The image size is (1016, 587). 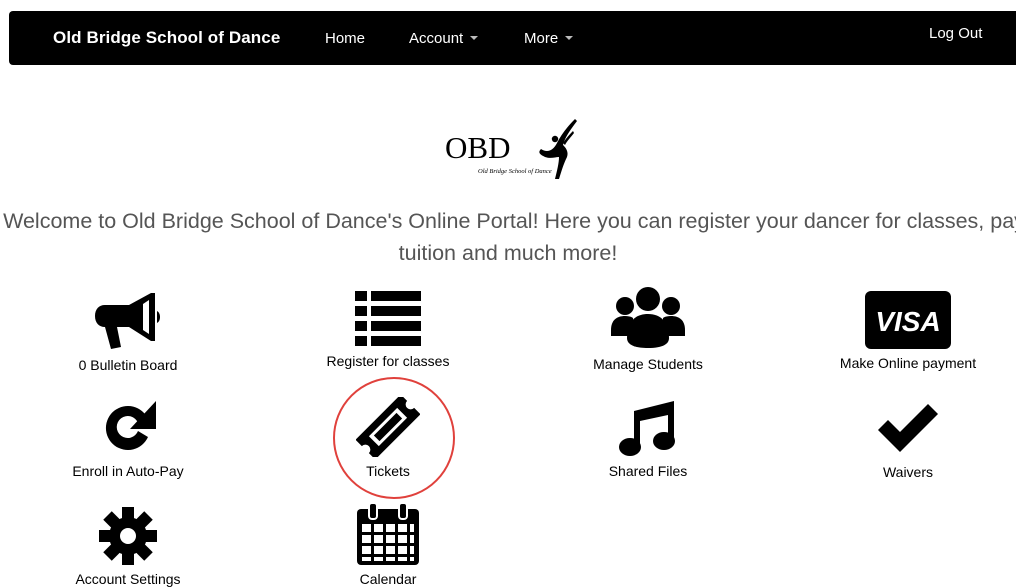 What do you see at coordinates (128, 365) in the screenshot?
I see `tile-label: 0 Bulletin Board` at bounding box center [128, 365].